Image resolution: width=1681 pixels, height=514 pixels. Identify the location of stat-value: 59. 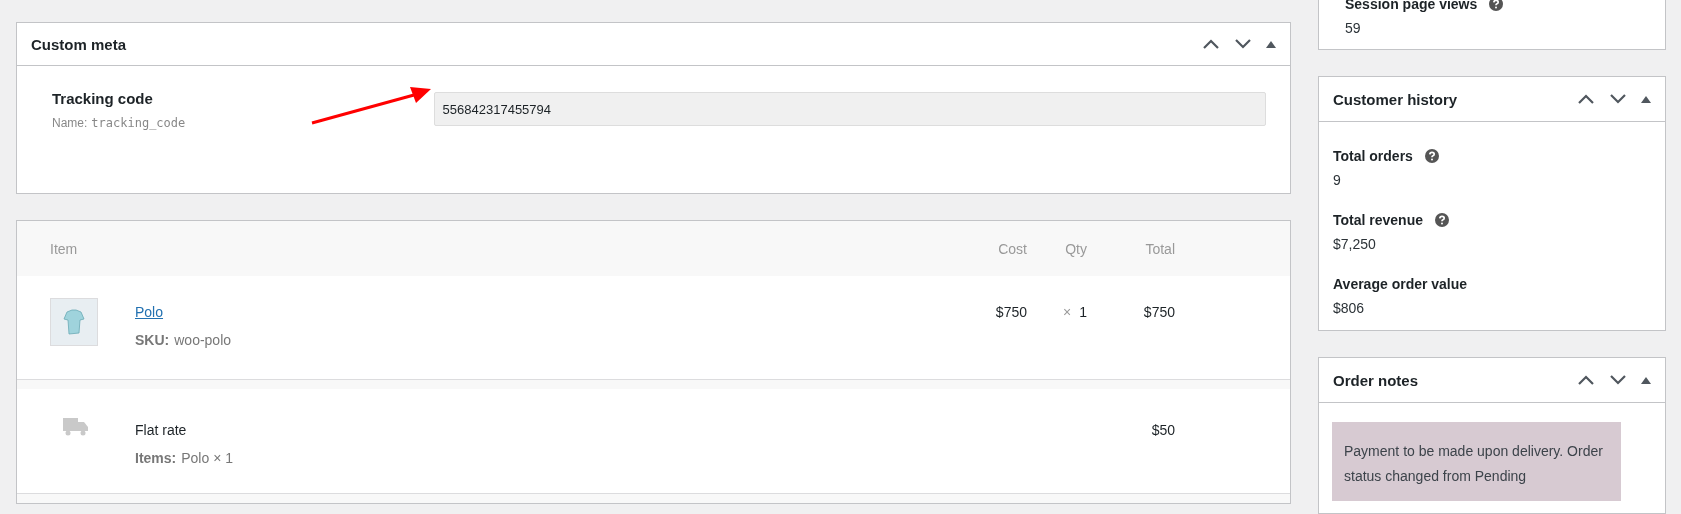
(1353, 28).